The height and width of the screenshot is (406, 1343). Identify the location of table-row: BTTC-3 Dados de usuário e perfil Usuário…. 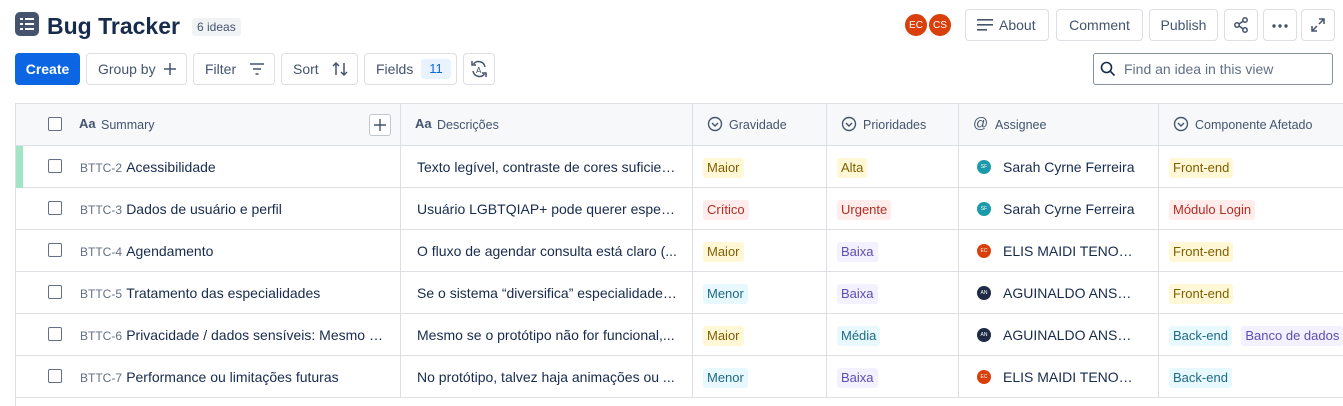
(679, 209).